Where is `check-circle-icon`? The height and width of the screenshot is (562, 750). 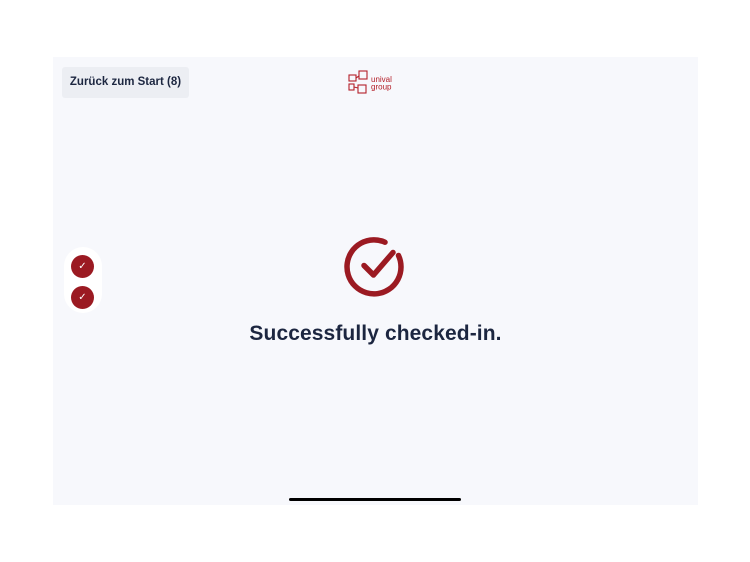
check-circle-icon is located at coordinates (374, 267).